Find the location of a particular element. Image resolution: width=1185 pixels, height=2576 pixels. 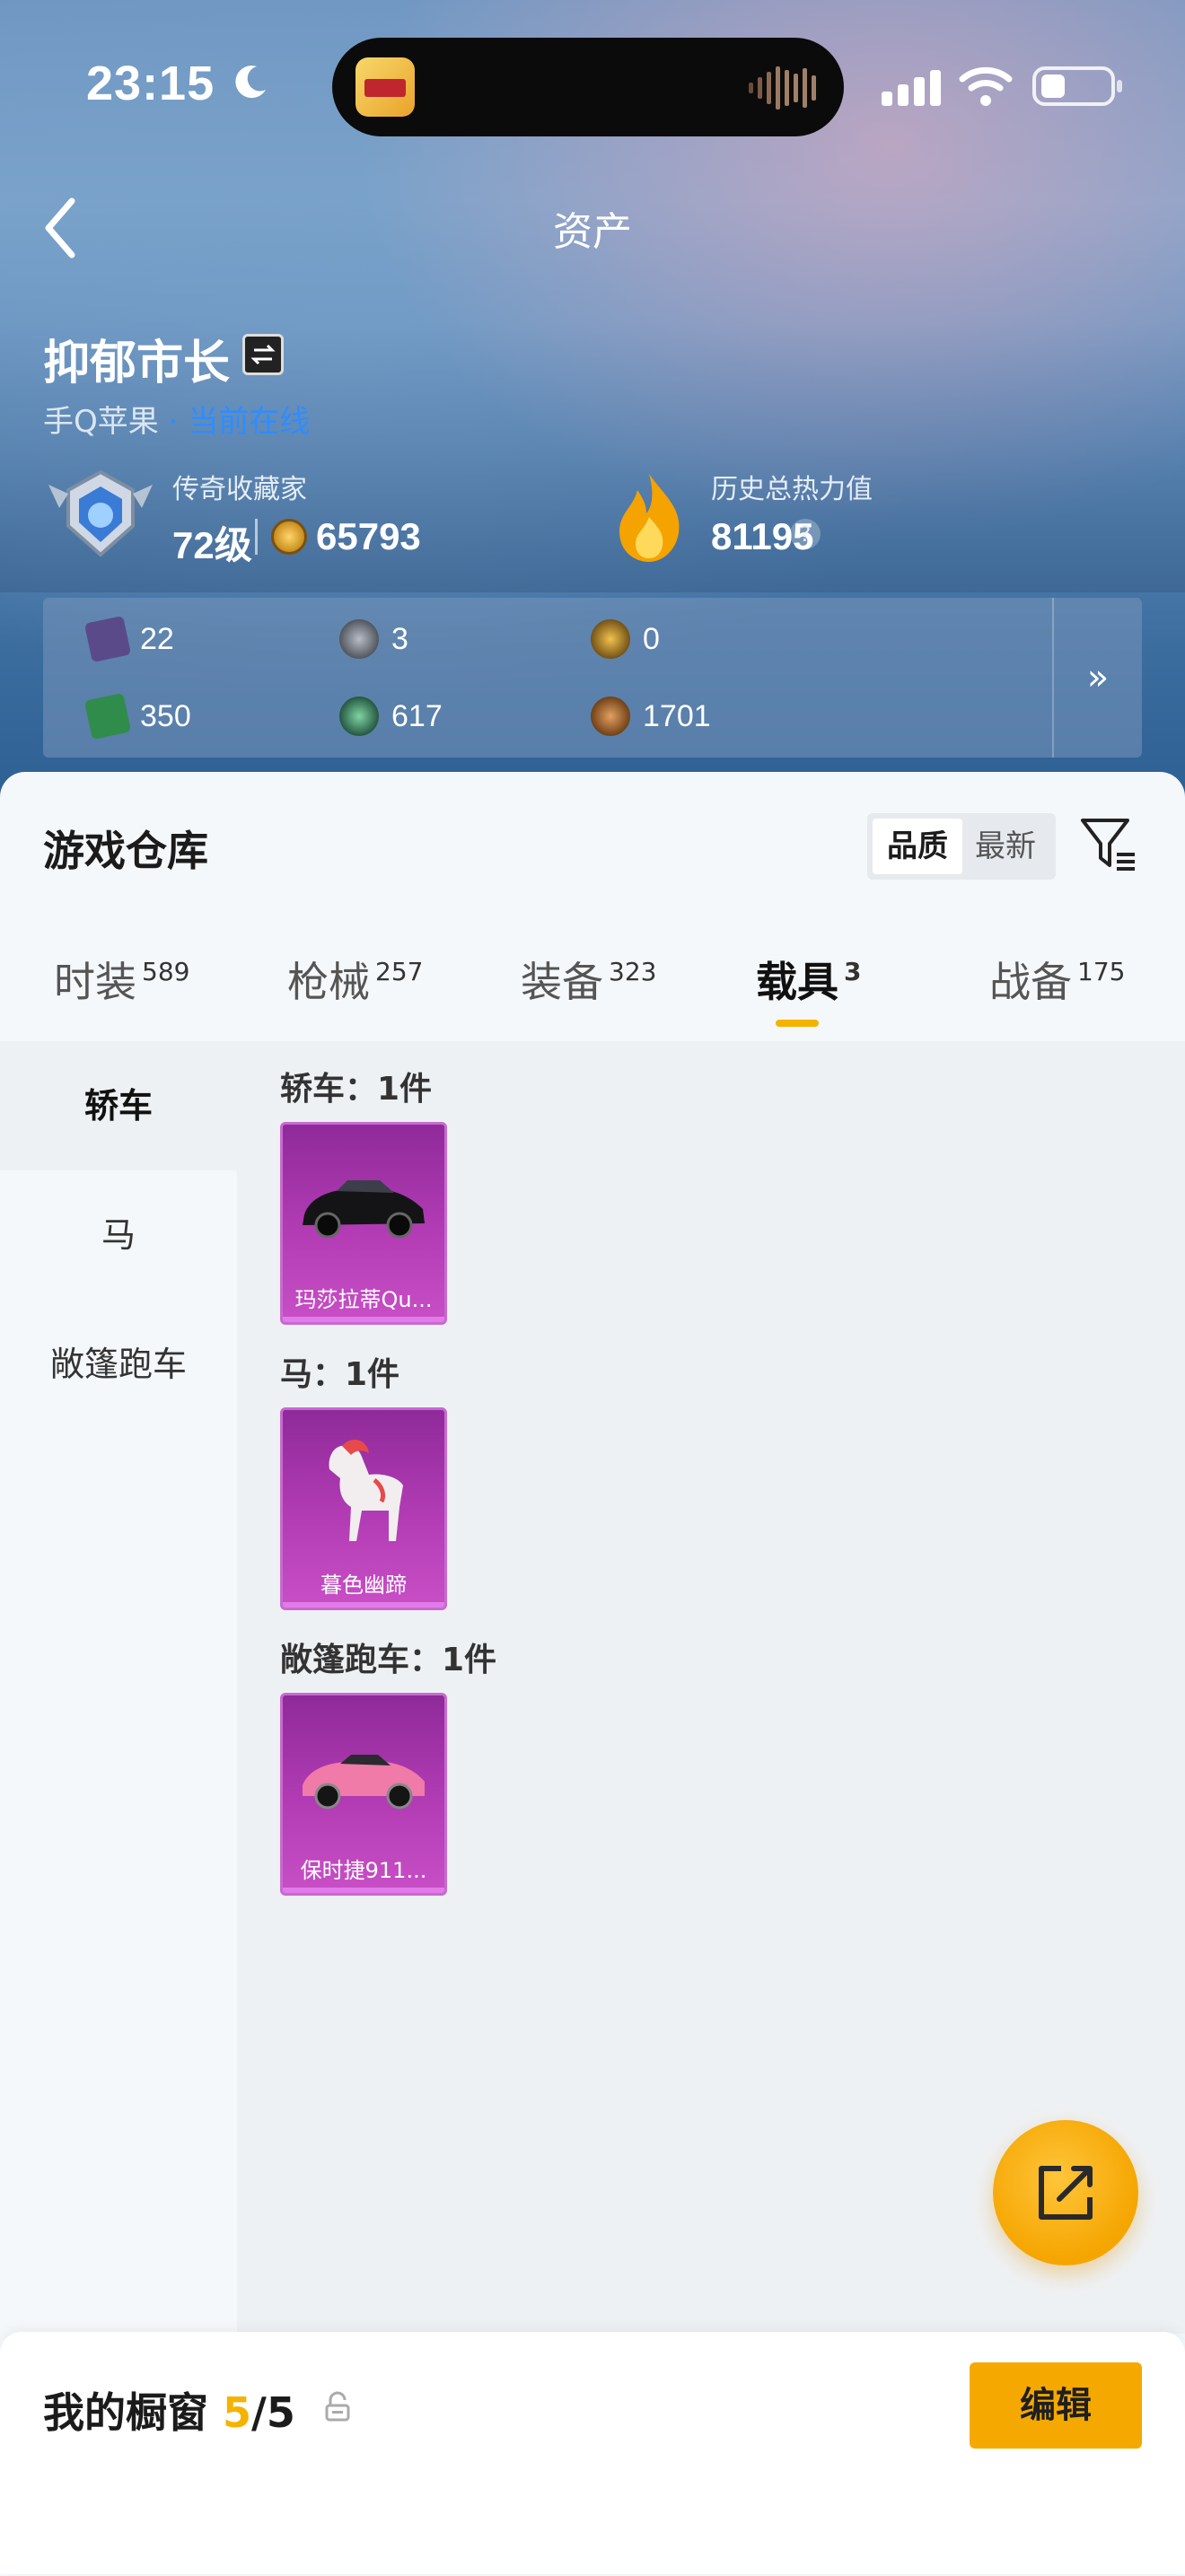

tab-count: 257 is located at coordinates (399, 971).